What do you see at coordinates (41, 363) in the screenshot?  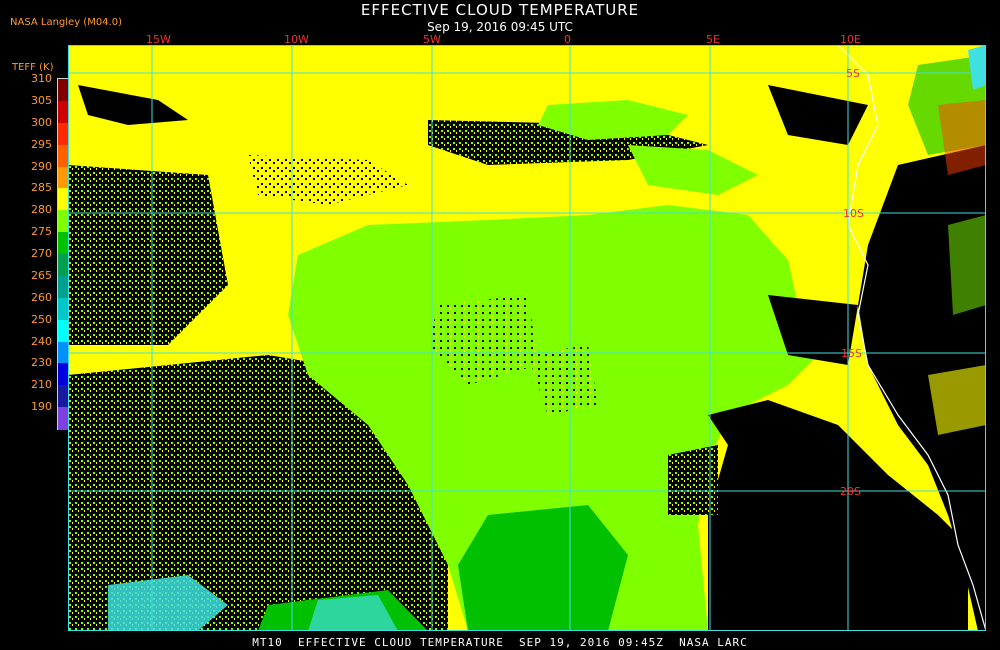 I see `legend-label: 230` at bounding box center [41, 363].